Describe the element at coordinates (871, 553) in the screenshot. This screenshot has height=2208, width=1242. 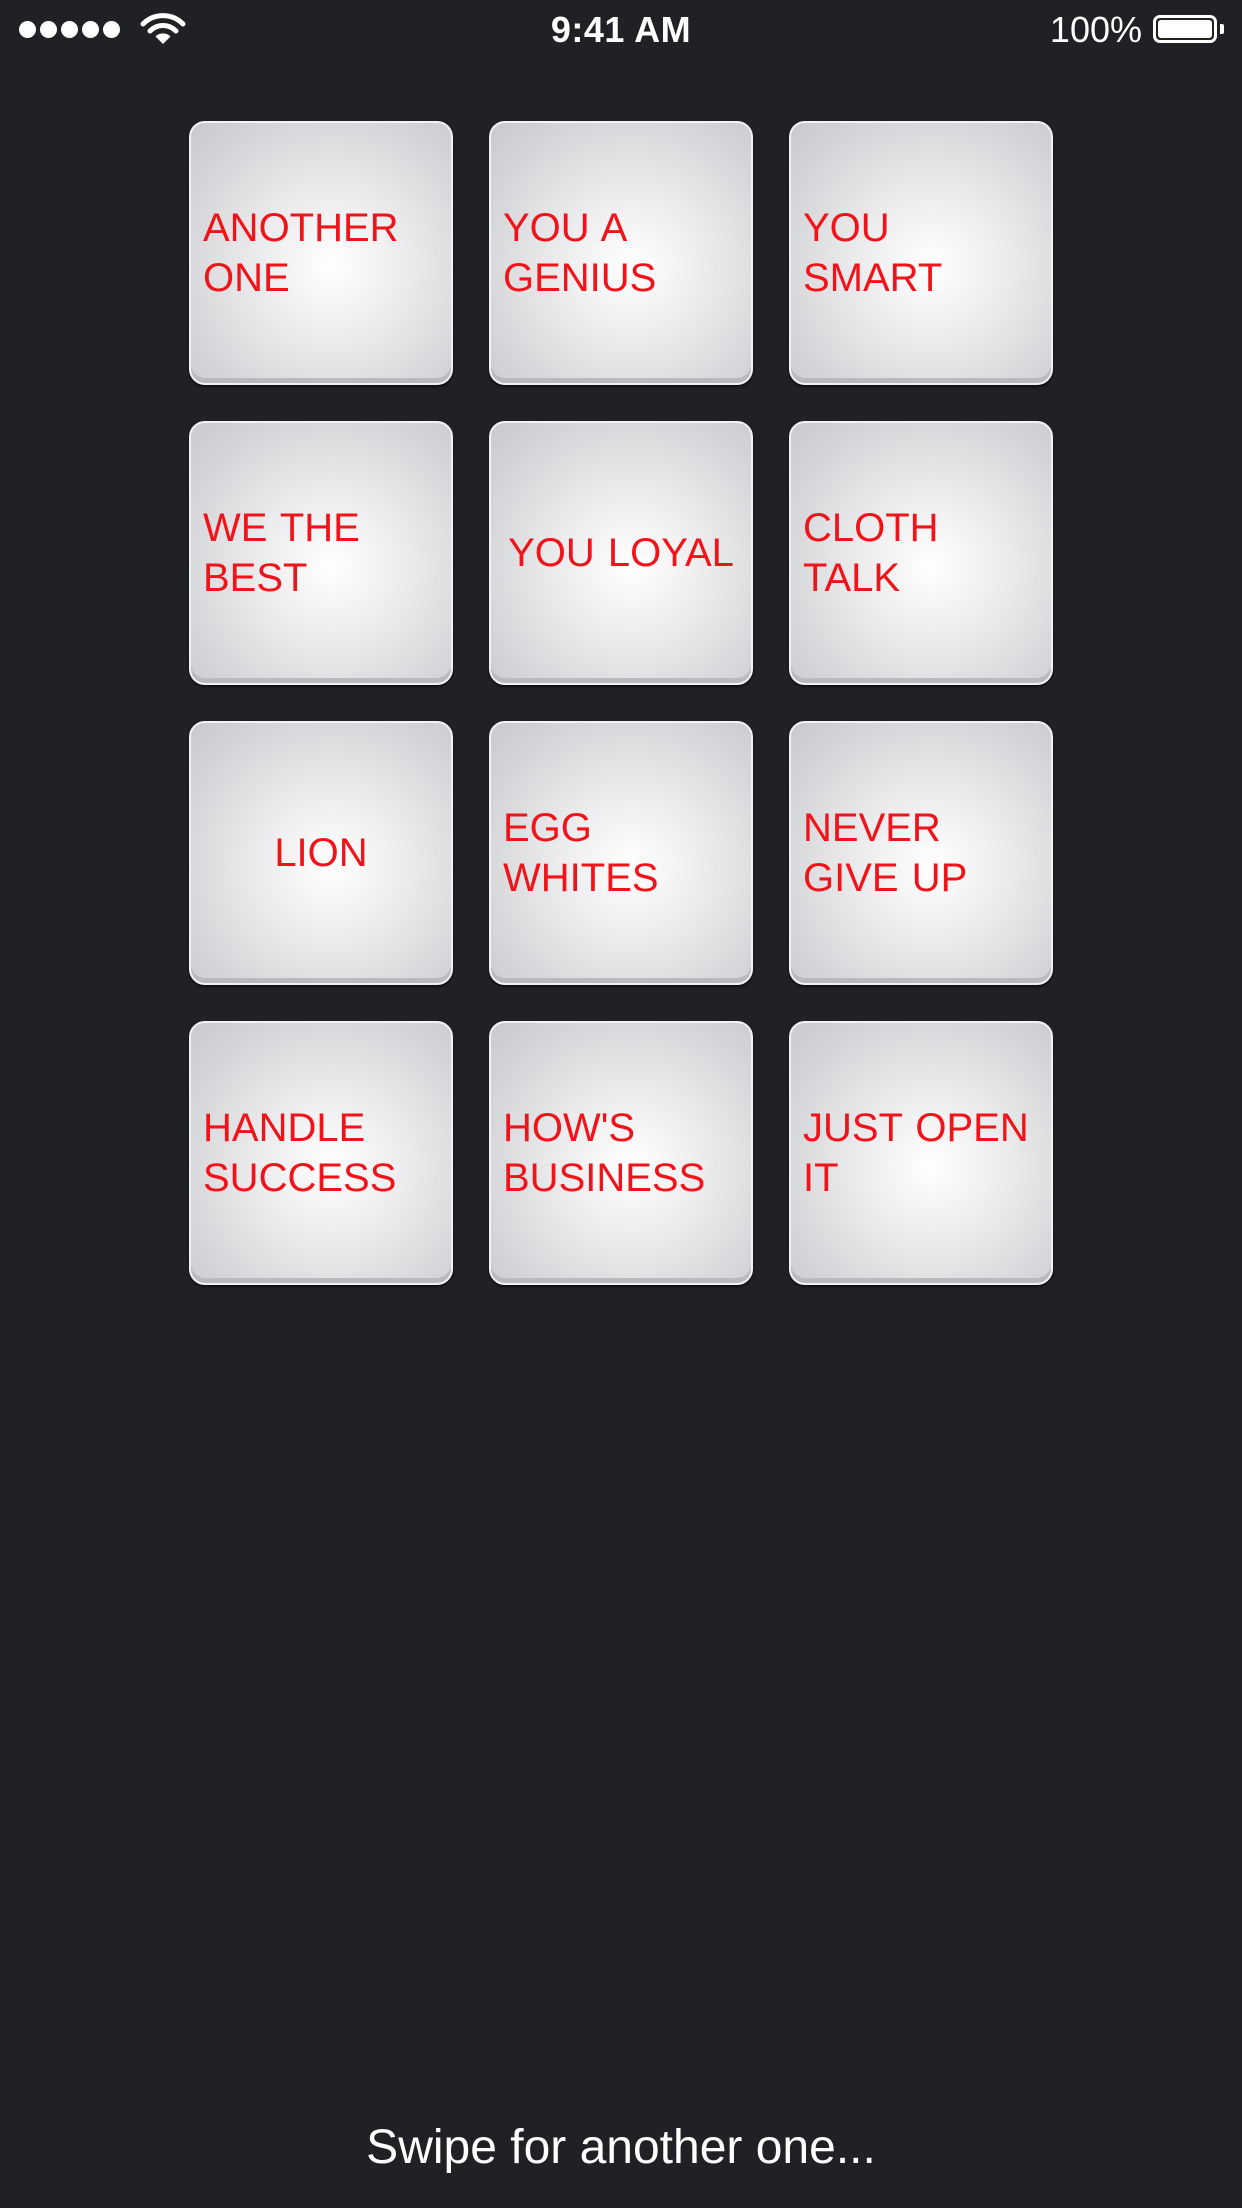
I see `sound-button-label: CLOTH TALK` at that location.